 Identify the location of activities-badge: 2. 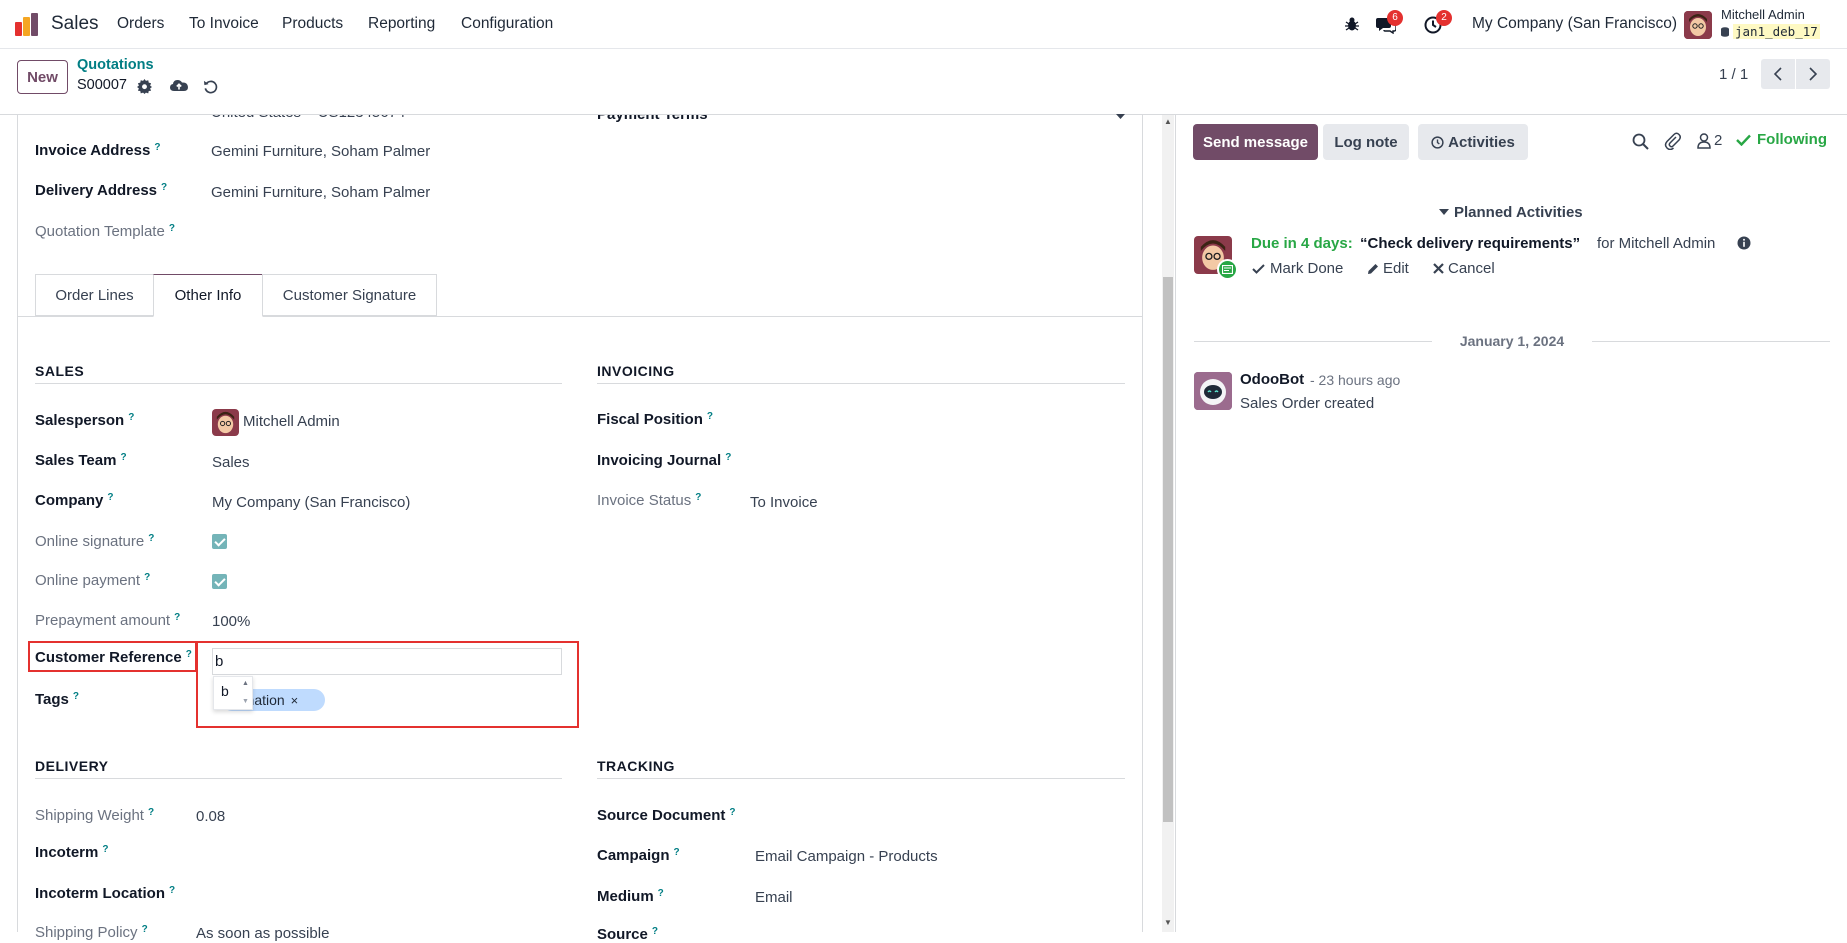
(1444, 18).